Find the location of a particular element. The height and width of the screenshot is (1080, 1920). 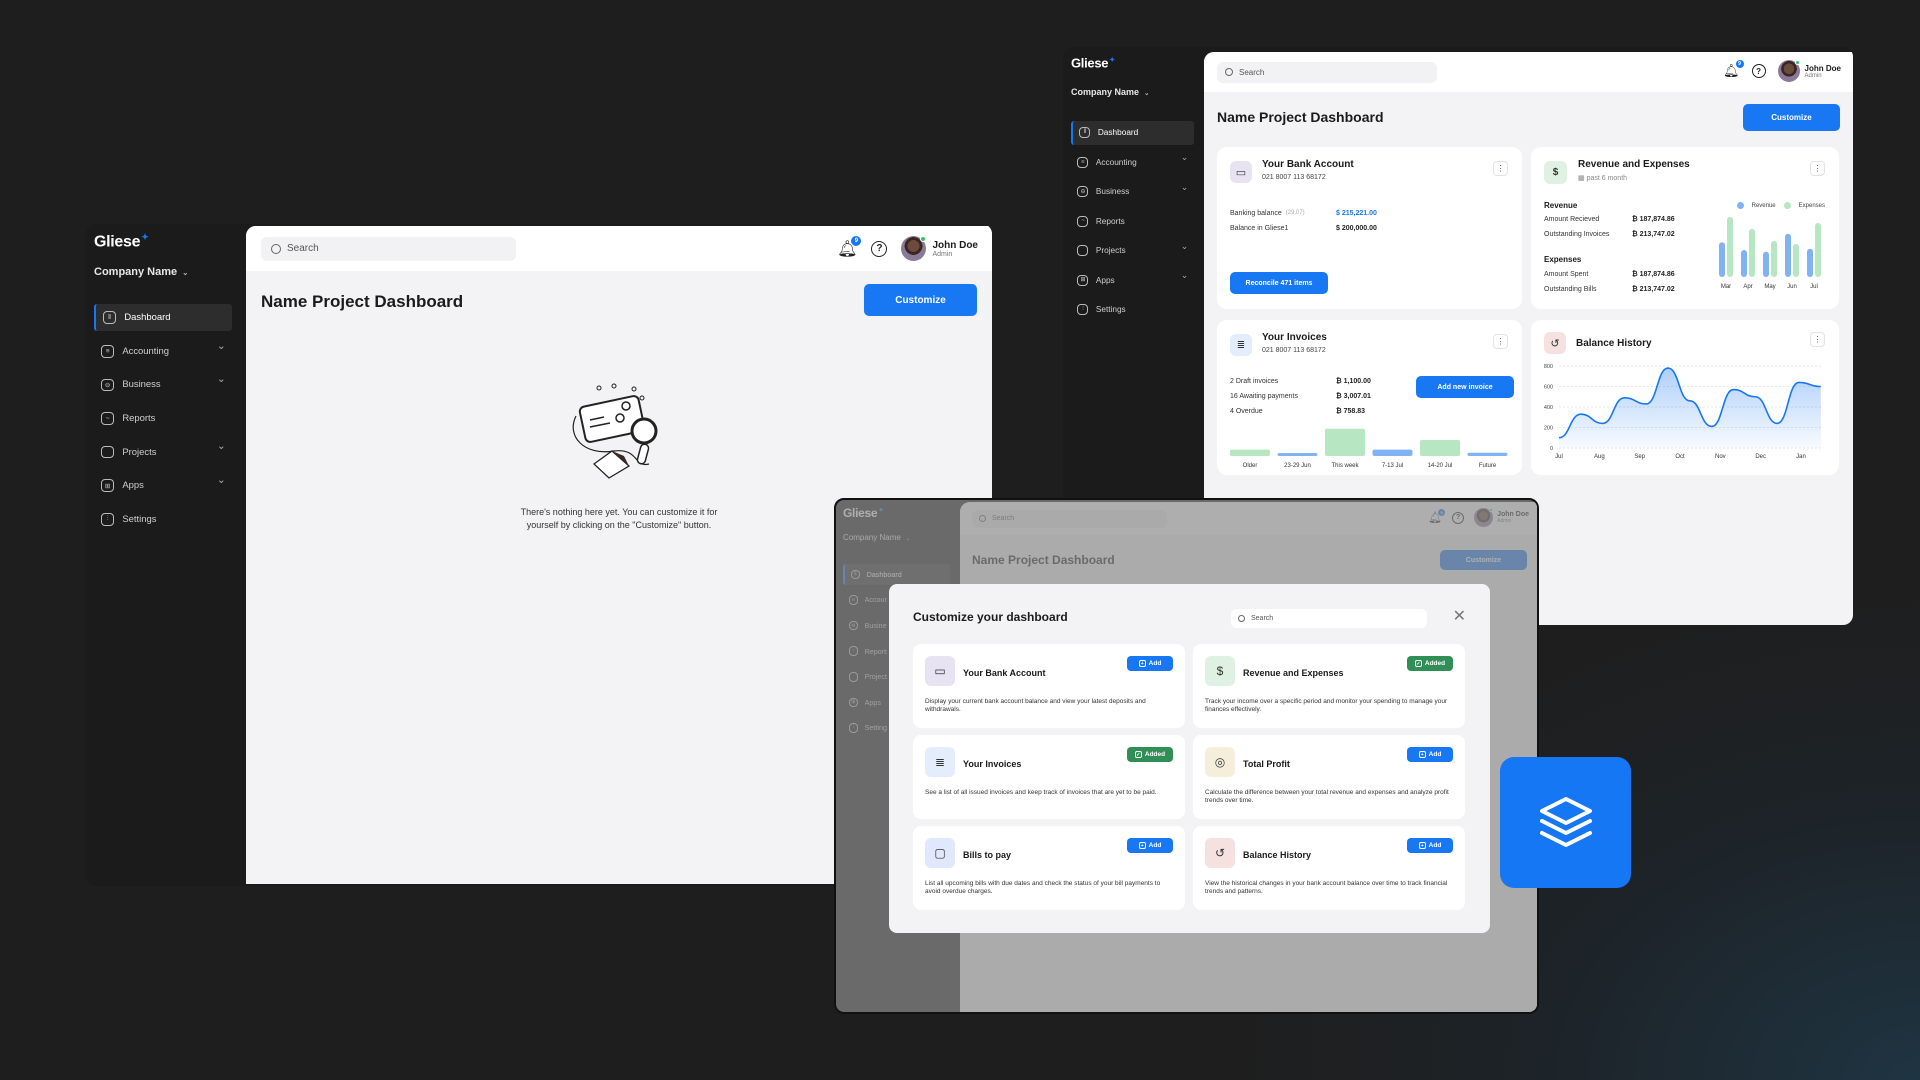

header-actions: 🔔︎9 ? John DoeAdmin is located at coordinates (907, 248).